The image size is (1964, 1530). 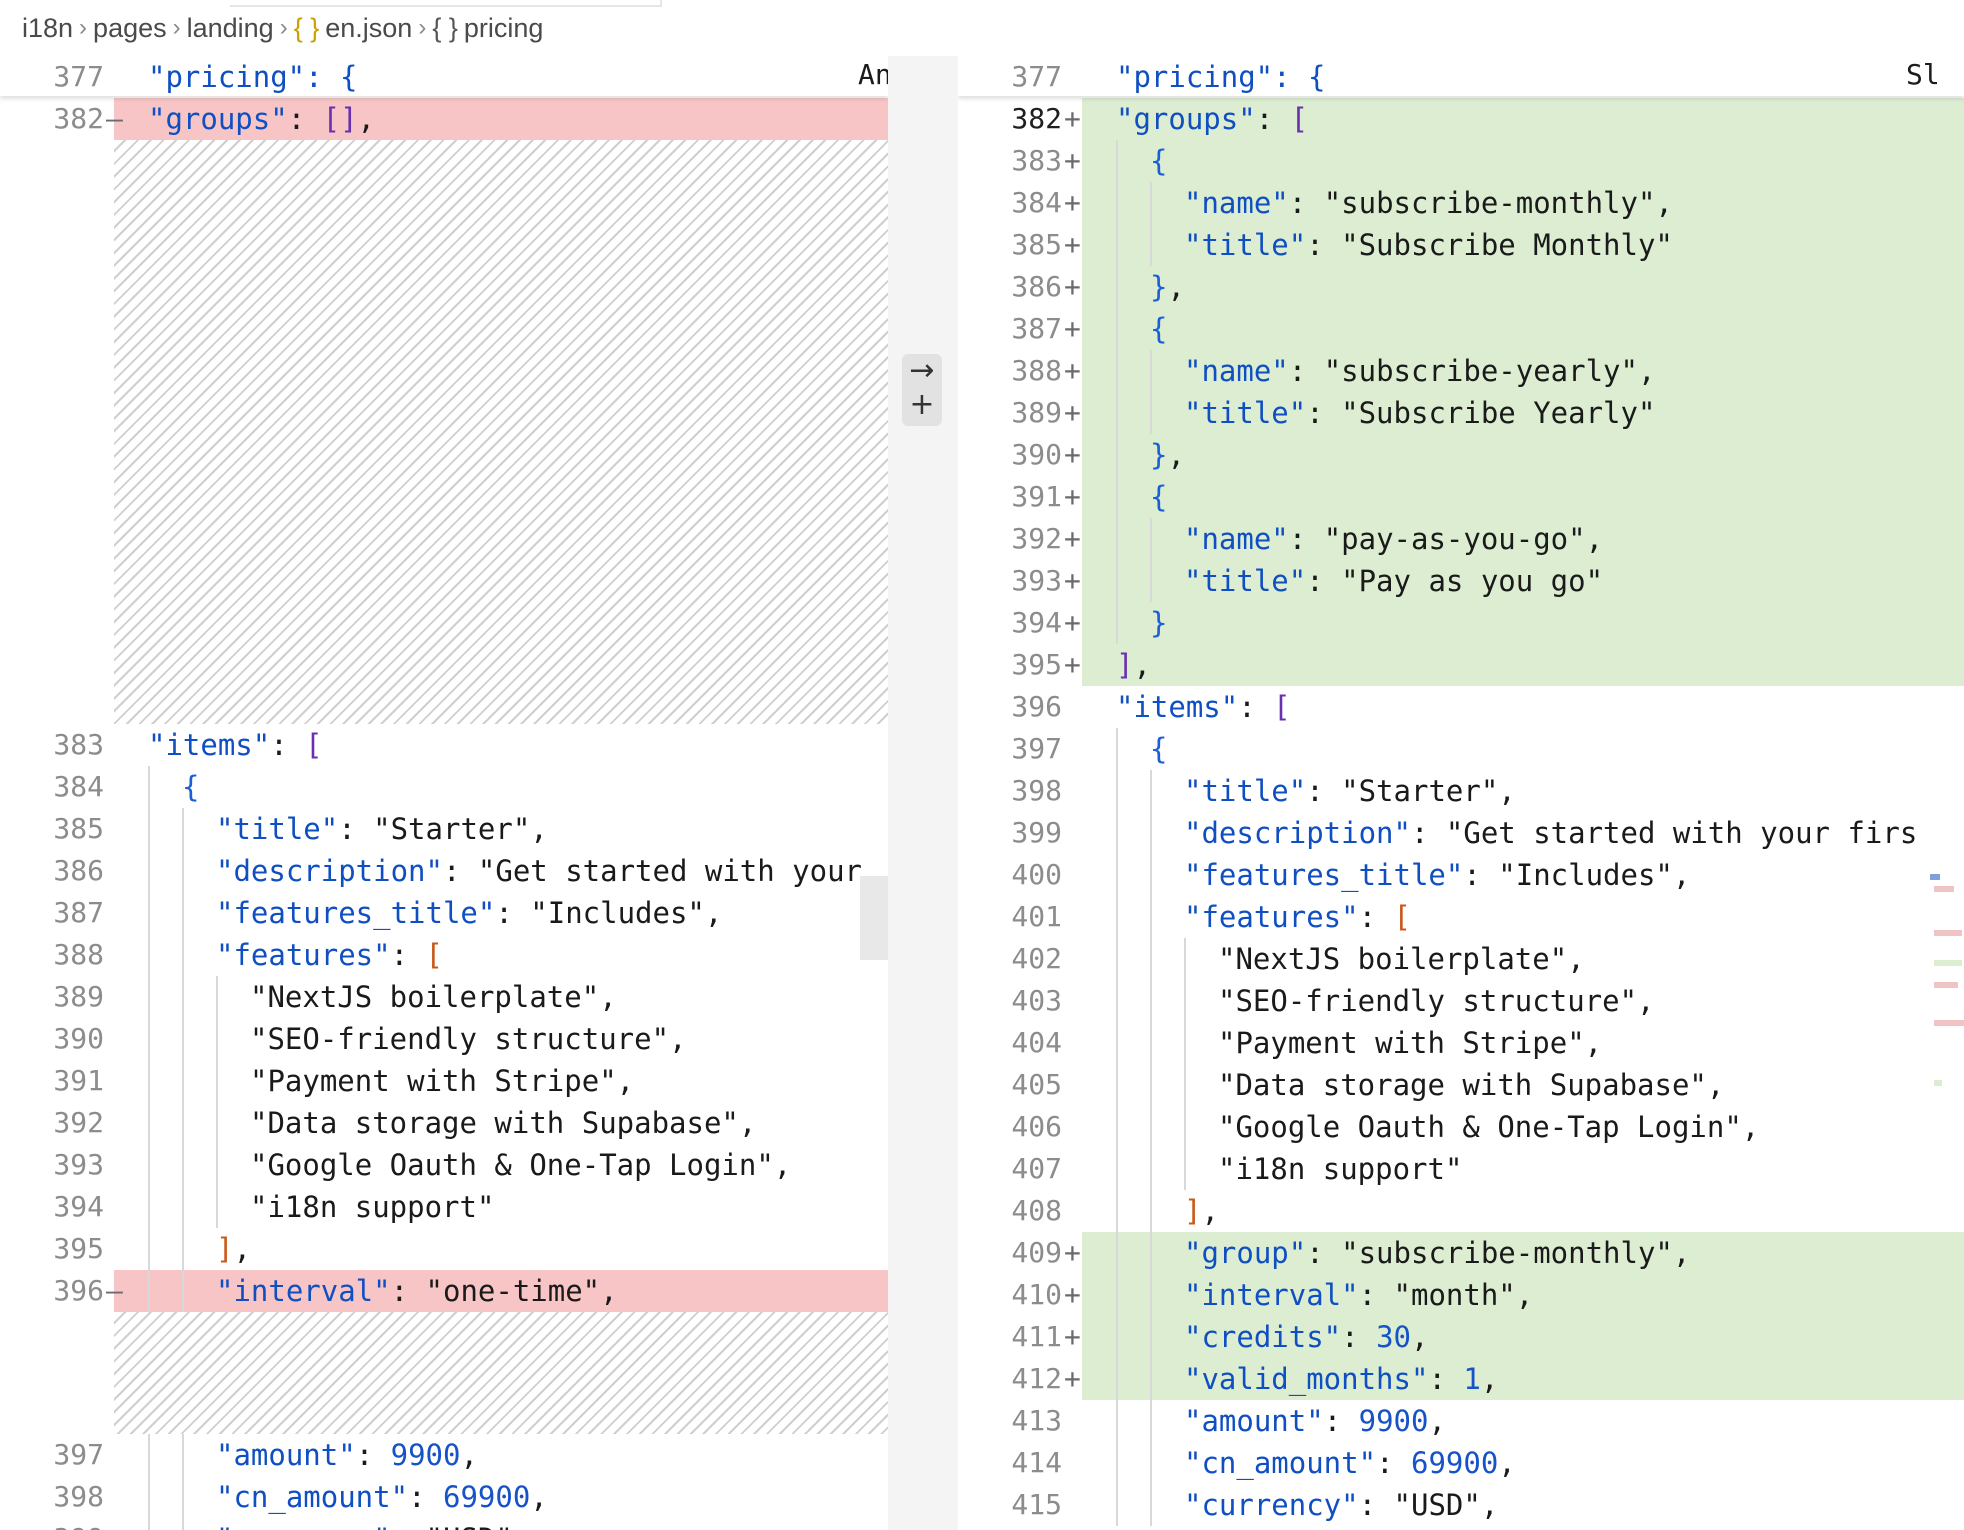 What do you see at coordinates (1461, 1379) in the screenshot?
I see `code-line: 412 + "valid_months": 1,` at bounding box center [1461, 1379].